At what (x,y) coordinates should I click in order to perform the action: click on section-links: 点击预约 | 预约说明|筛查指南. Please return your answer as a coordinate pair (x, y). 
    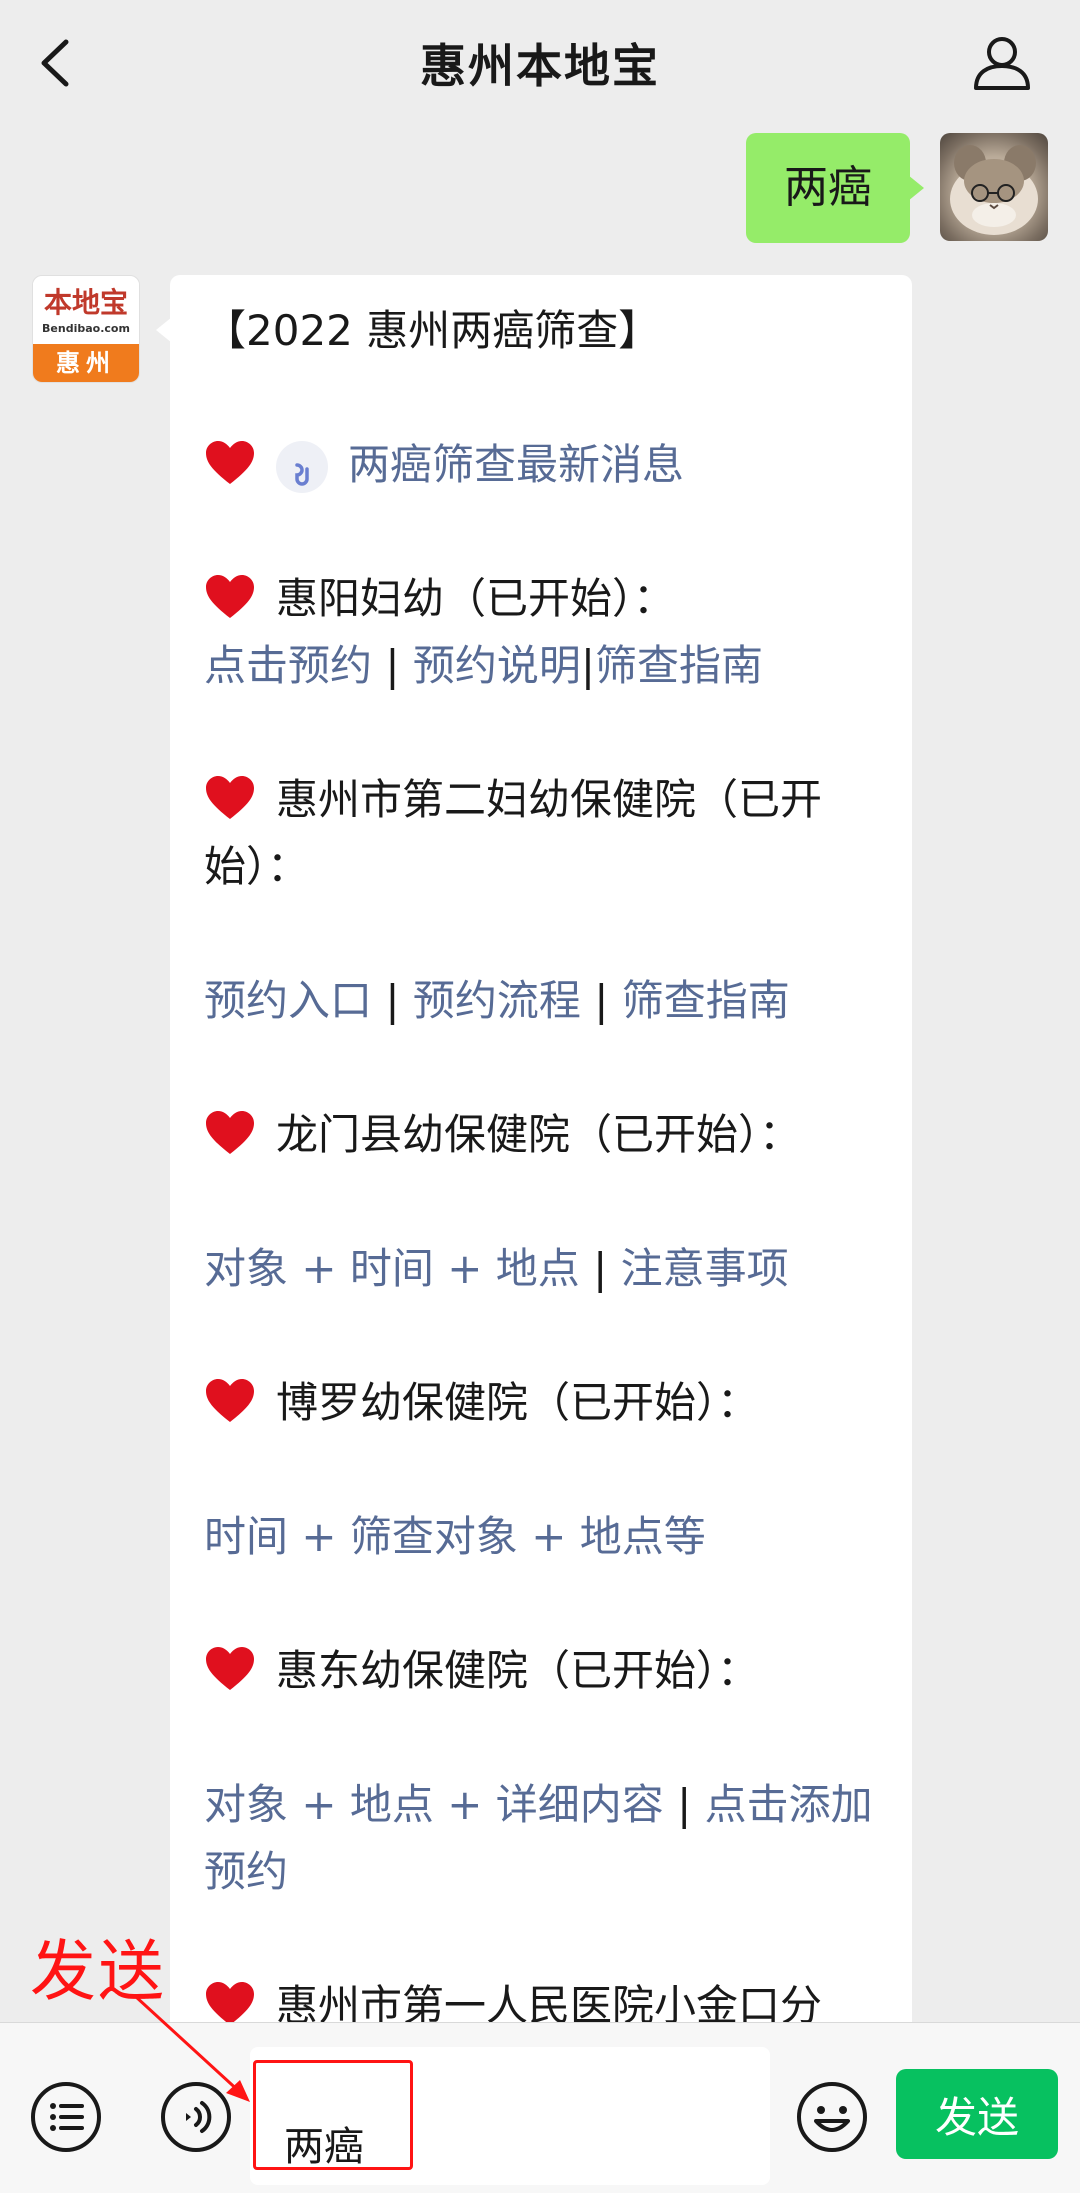
    Looking at the image, I should click on (484, 665).